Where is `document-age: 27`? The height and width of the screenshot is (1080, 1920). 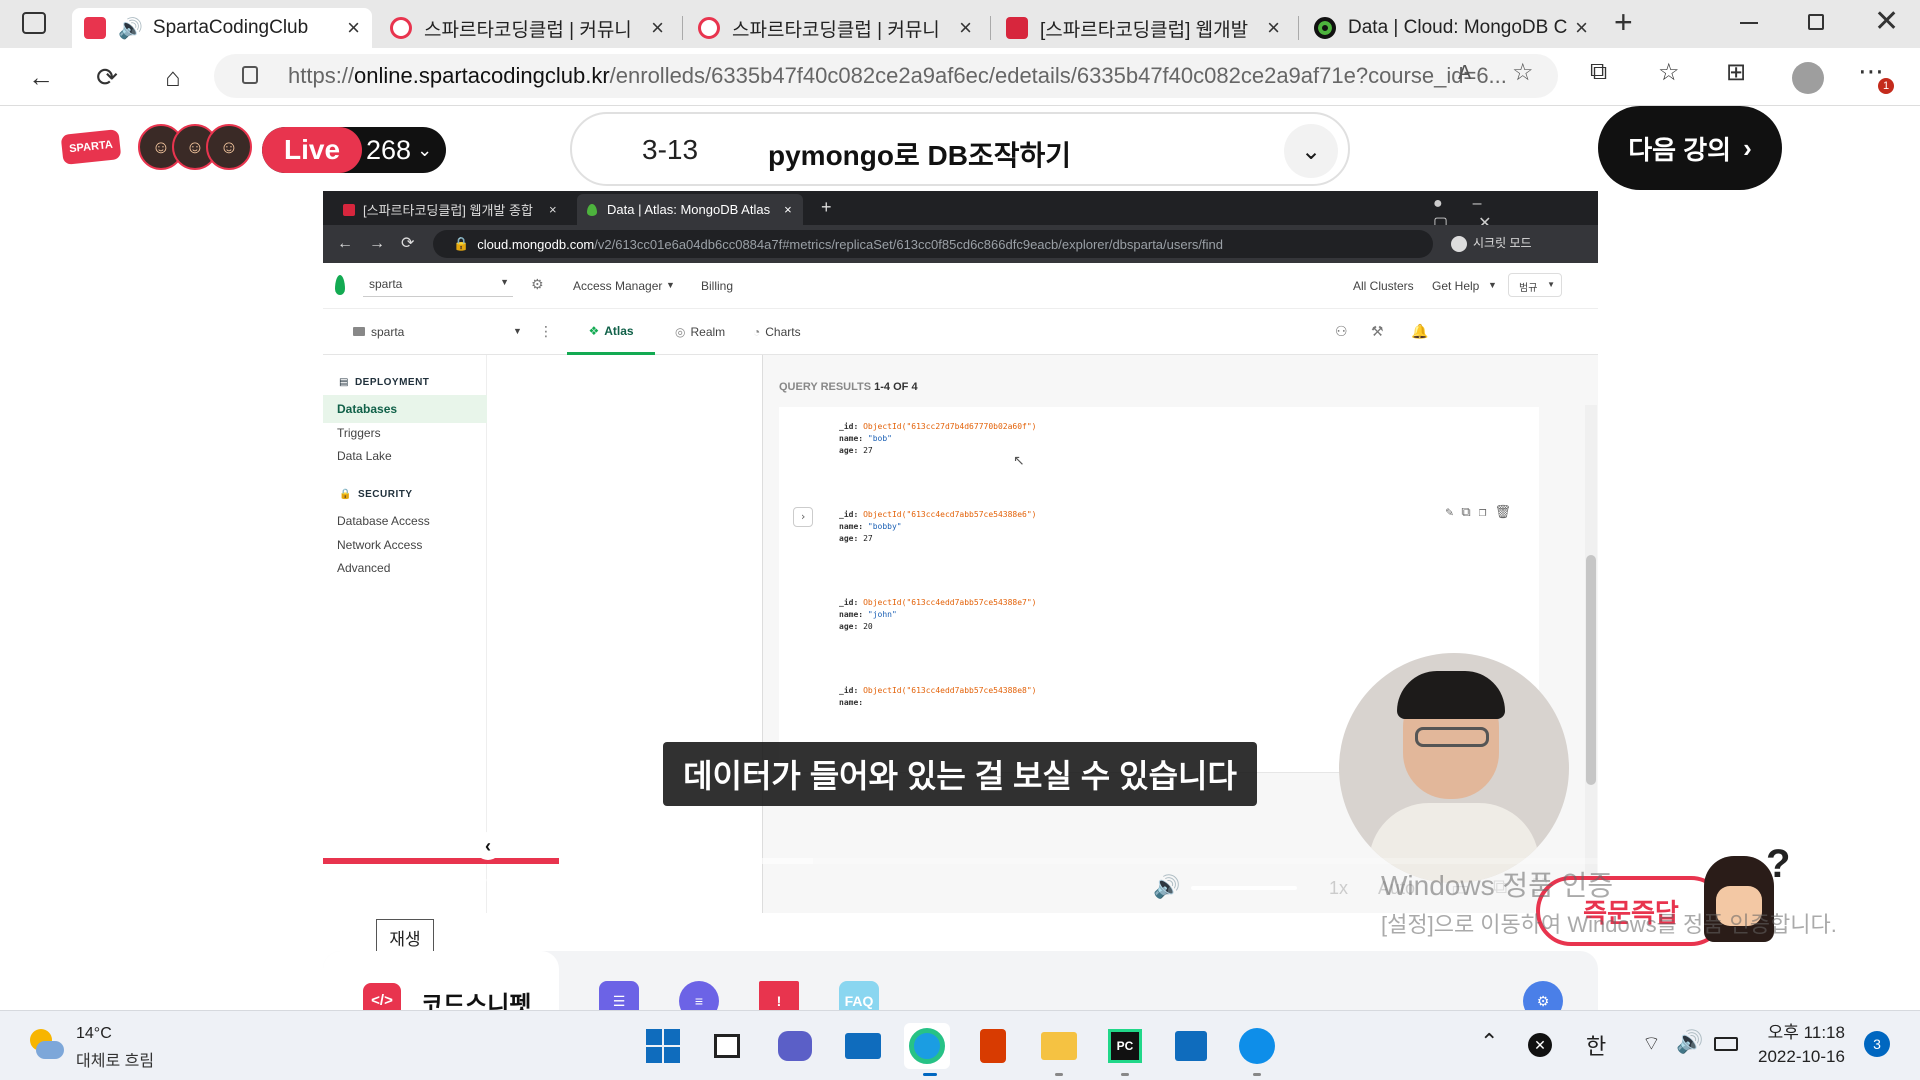 document-age: 27 is located at coordinates (868, 538).